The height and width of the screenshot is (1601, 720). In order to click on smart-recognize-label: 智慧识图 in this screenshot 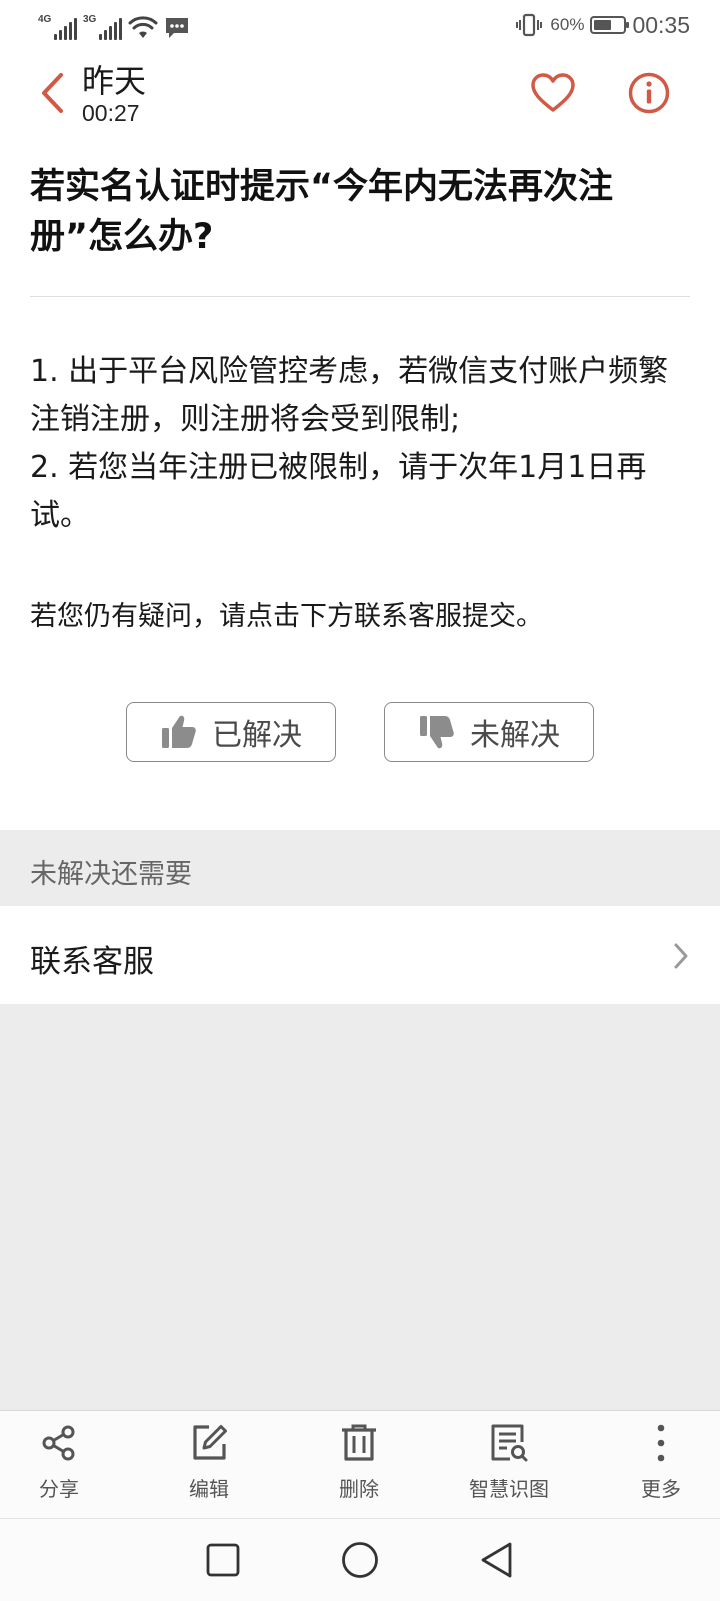, I will do `click(509, 1489)`.